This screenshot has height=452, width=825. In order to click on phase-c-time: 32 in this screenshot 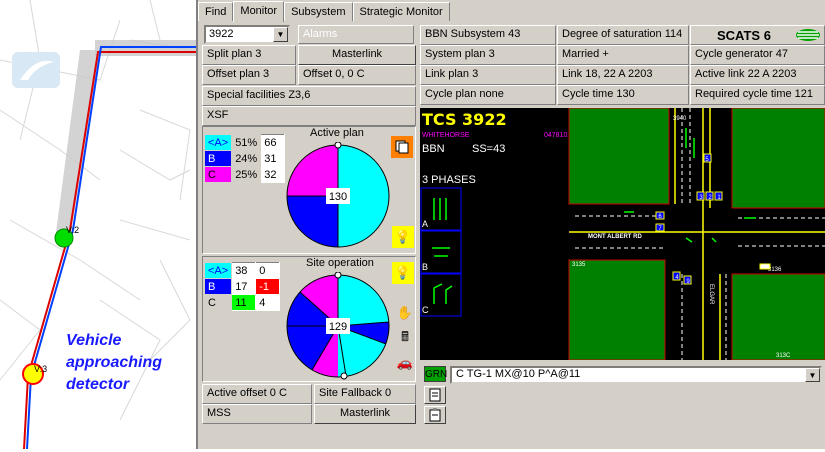, I will do `click(273, 174)`.